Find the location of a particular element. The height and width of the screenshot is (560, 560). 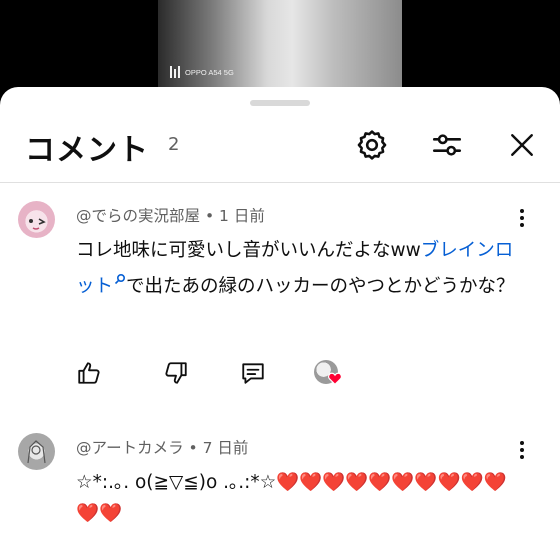

comment-text-part: コレ地味に可愛いし音がいいんだよなww is located at coordinates (248, 250).